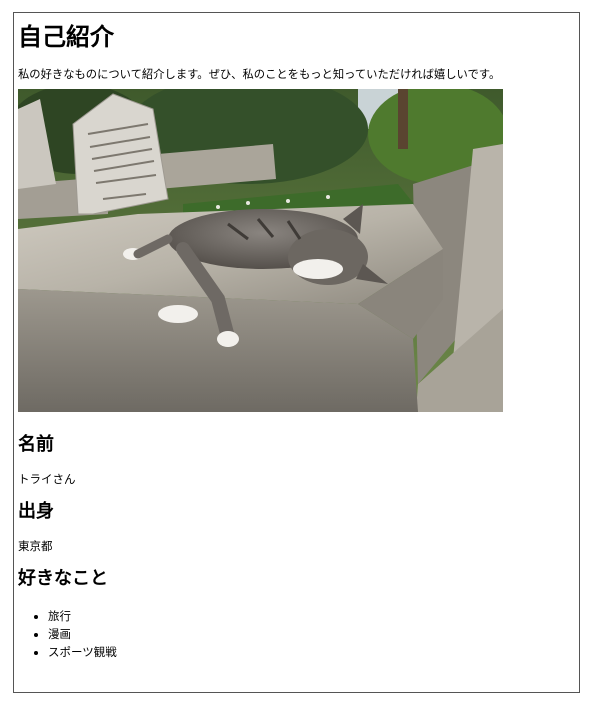 The width and height of the screenshot is (597, 705). I want to click on page-title: 自己紹介, so click(66, 37).